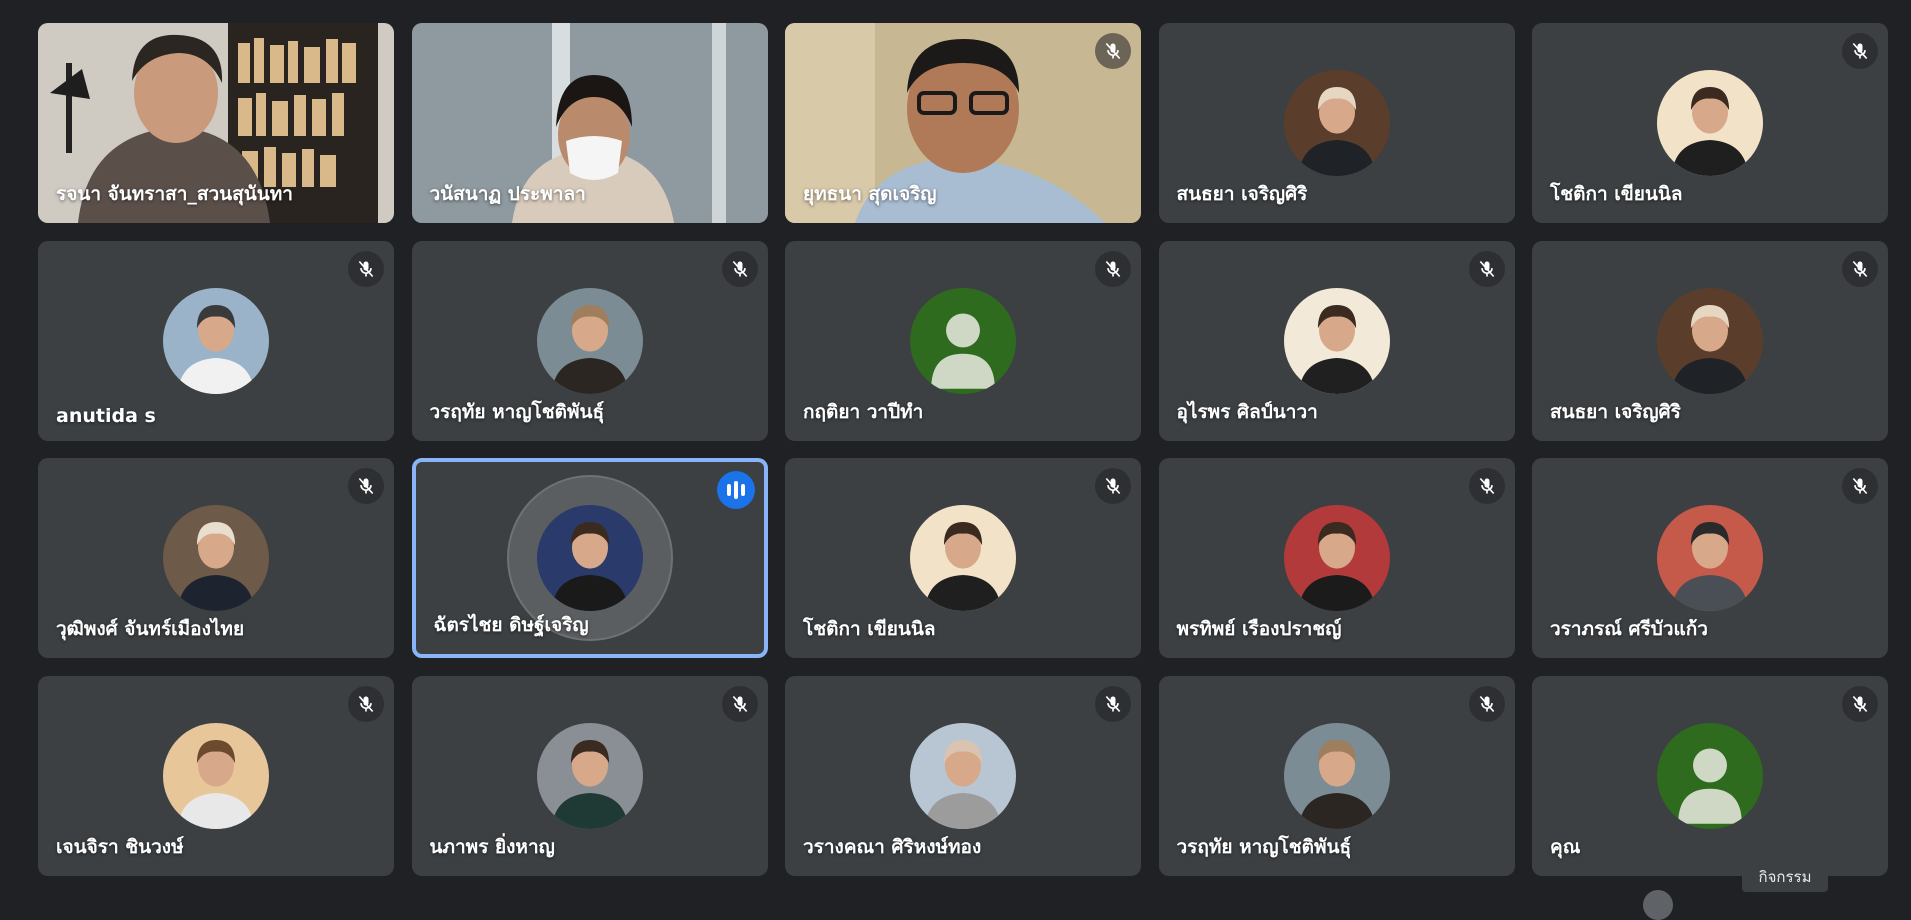  What do you see at coordinates (1785, 877) in the screenshot?
I see `activities-tooltip: กิจกรรม` at bounding box center [1785, 877].